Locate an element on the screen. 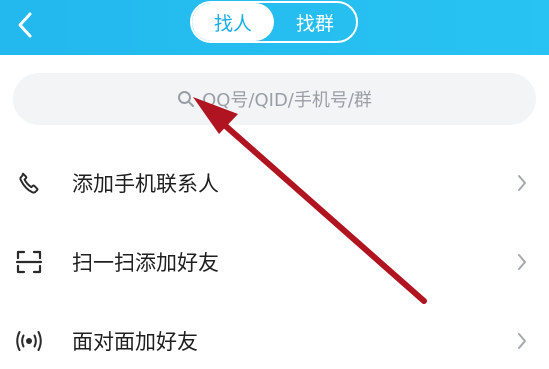 The height and width of the screenshot is (369, 549). search-placeholder: QQ号/QID/手机号/群 is located at coordinates (287, 100).